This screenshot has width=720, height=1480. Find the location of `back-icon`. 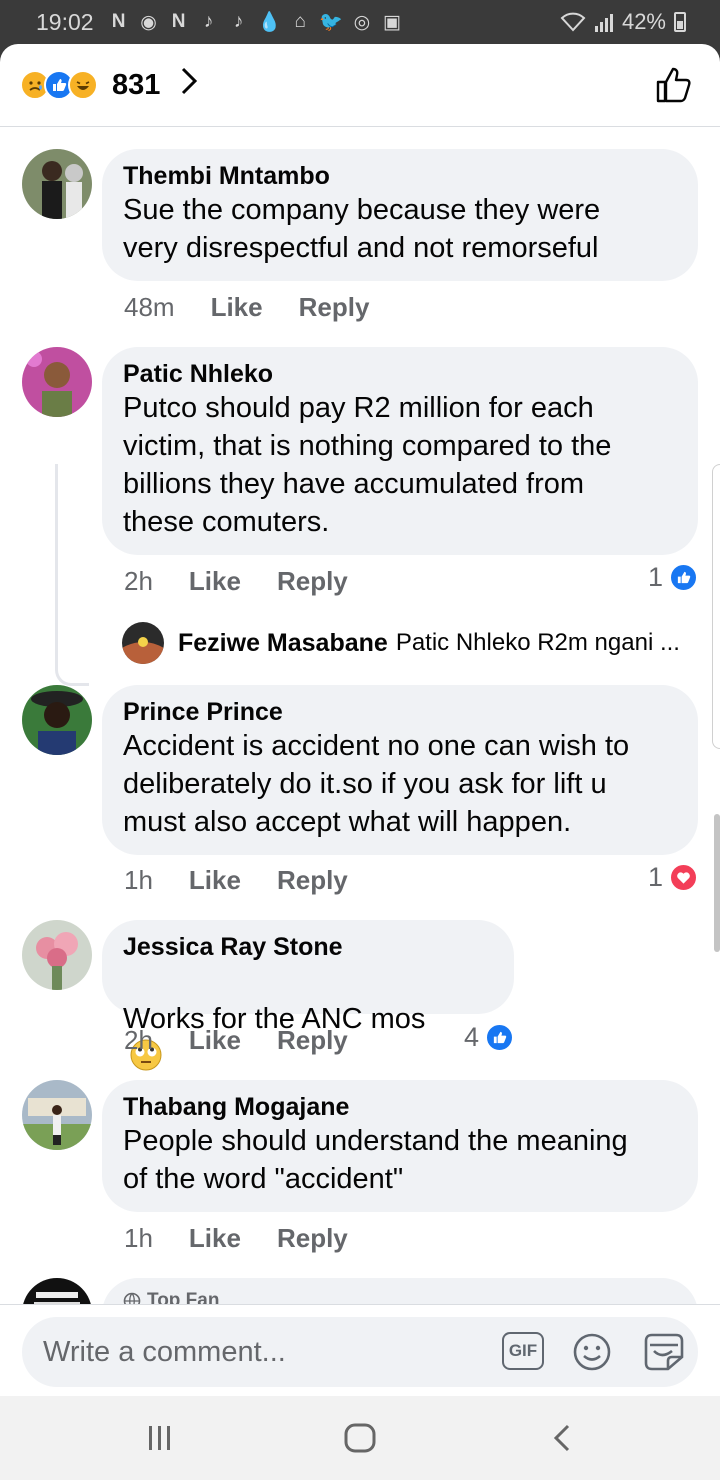

back-icon is located at coordinates (561, 1438).